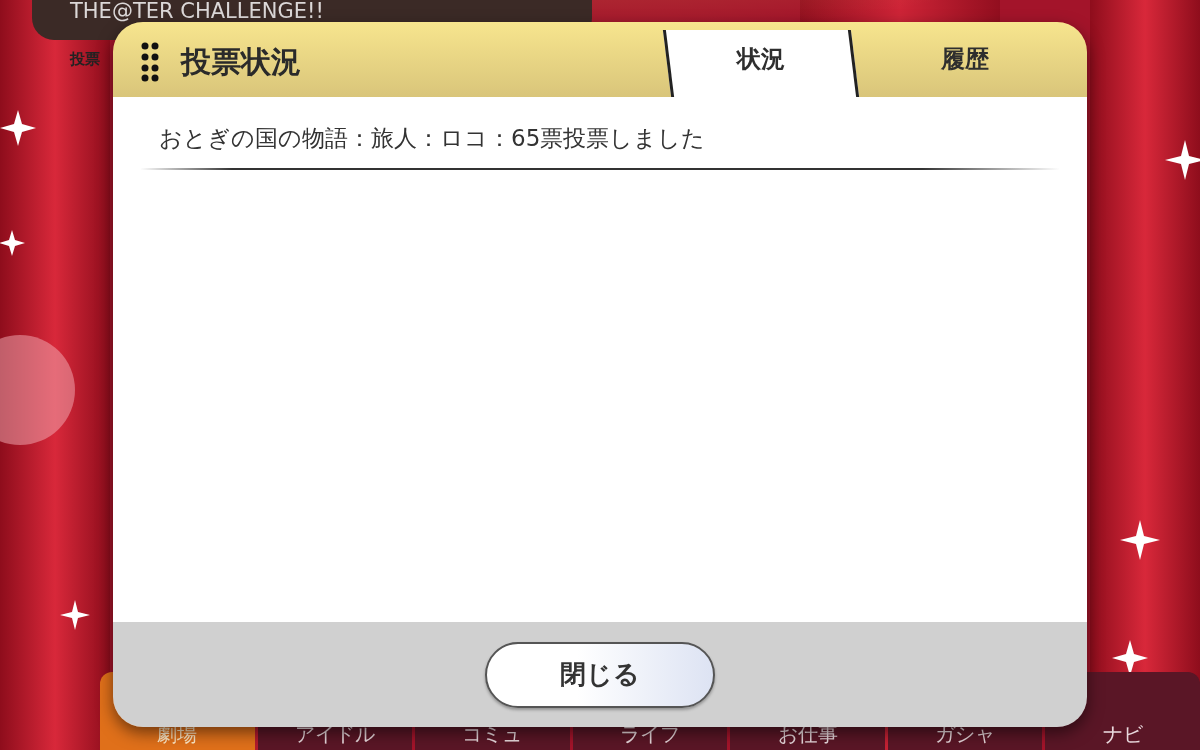 The width and height of the screenshot is (1200, 750). I want to click on close-button: 閉じる, so click(600, 674).